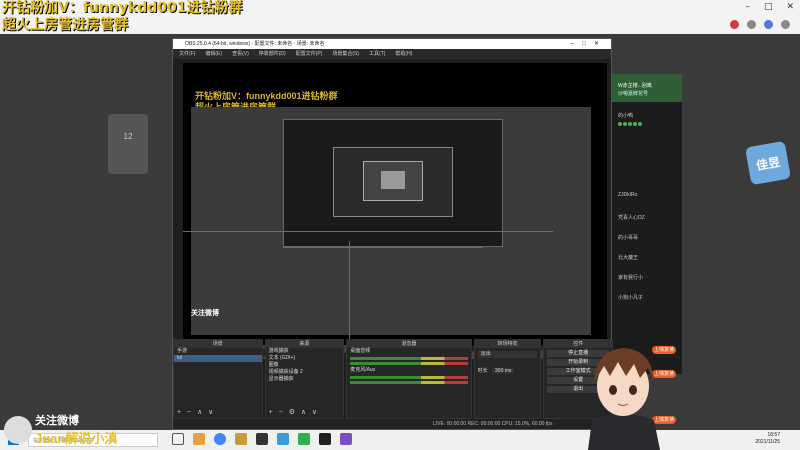 The width and height of the screenshot is (800, 450). I want to click on preview-follow-overlay: 关注微博, so click(205, 313).